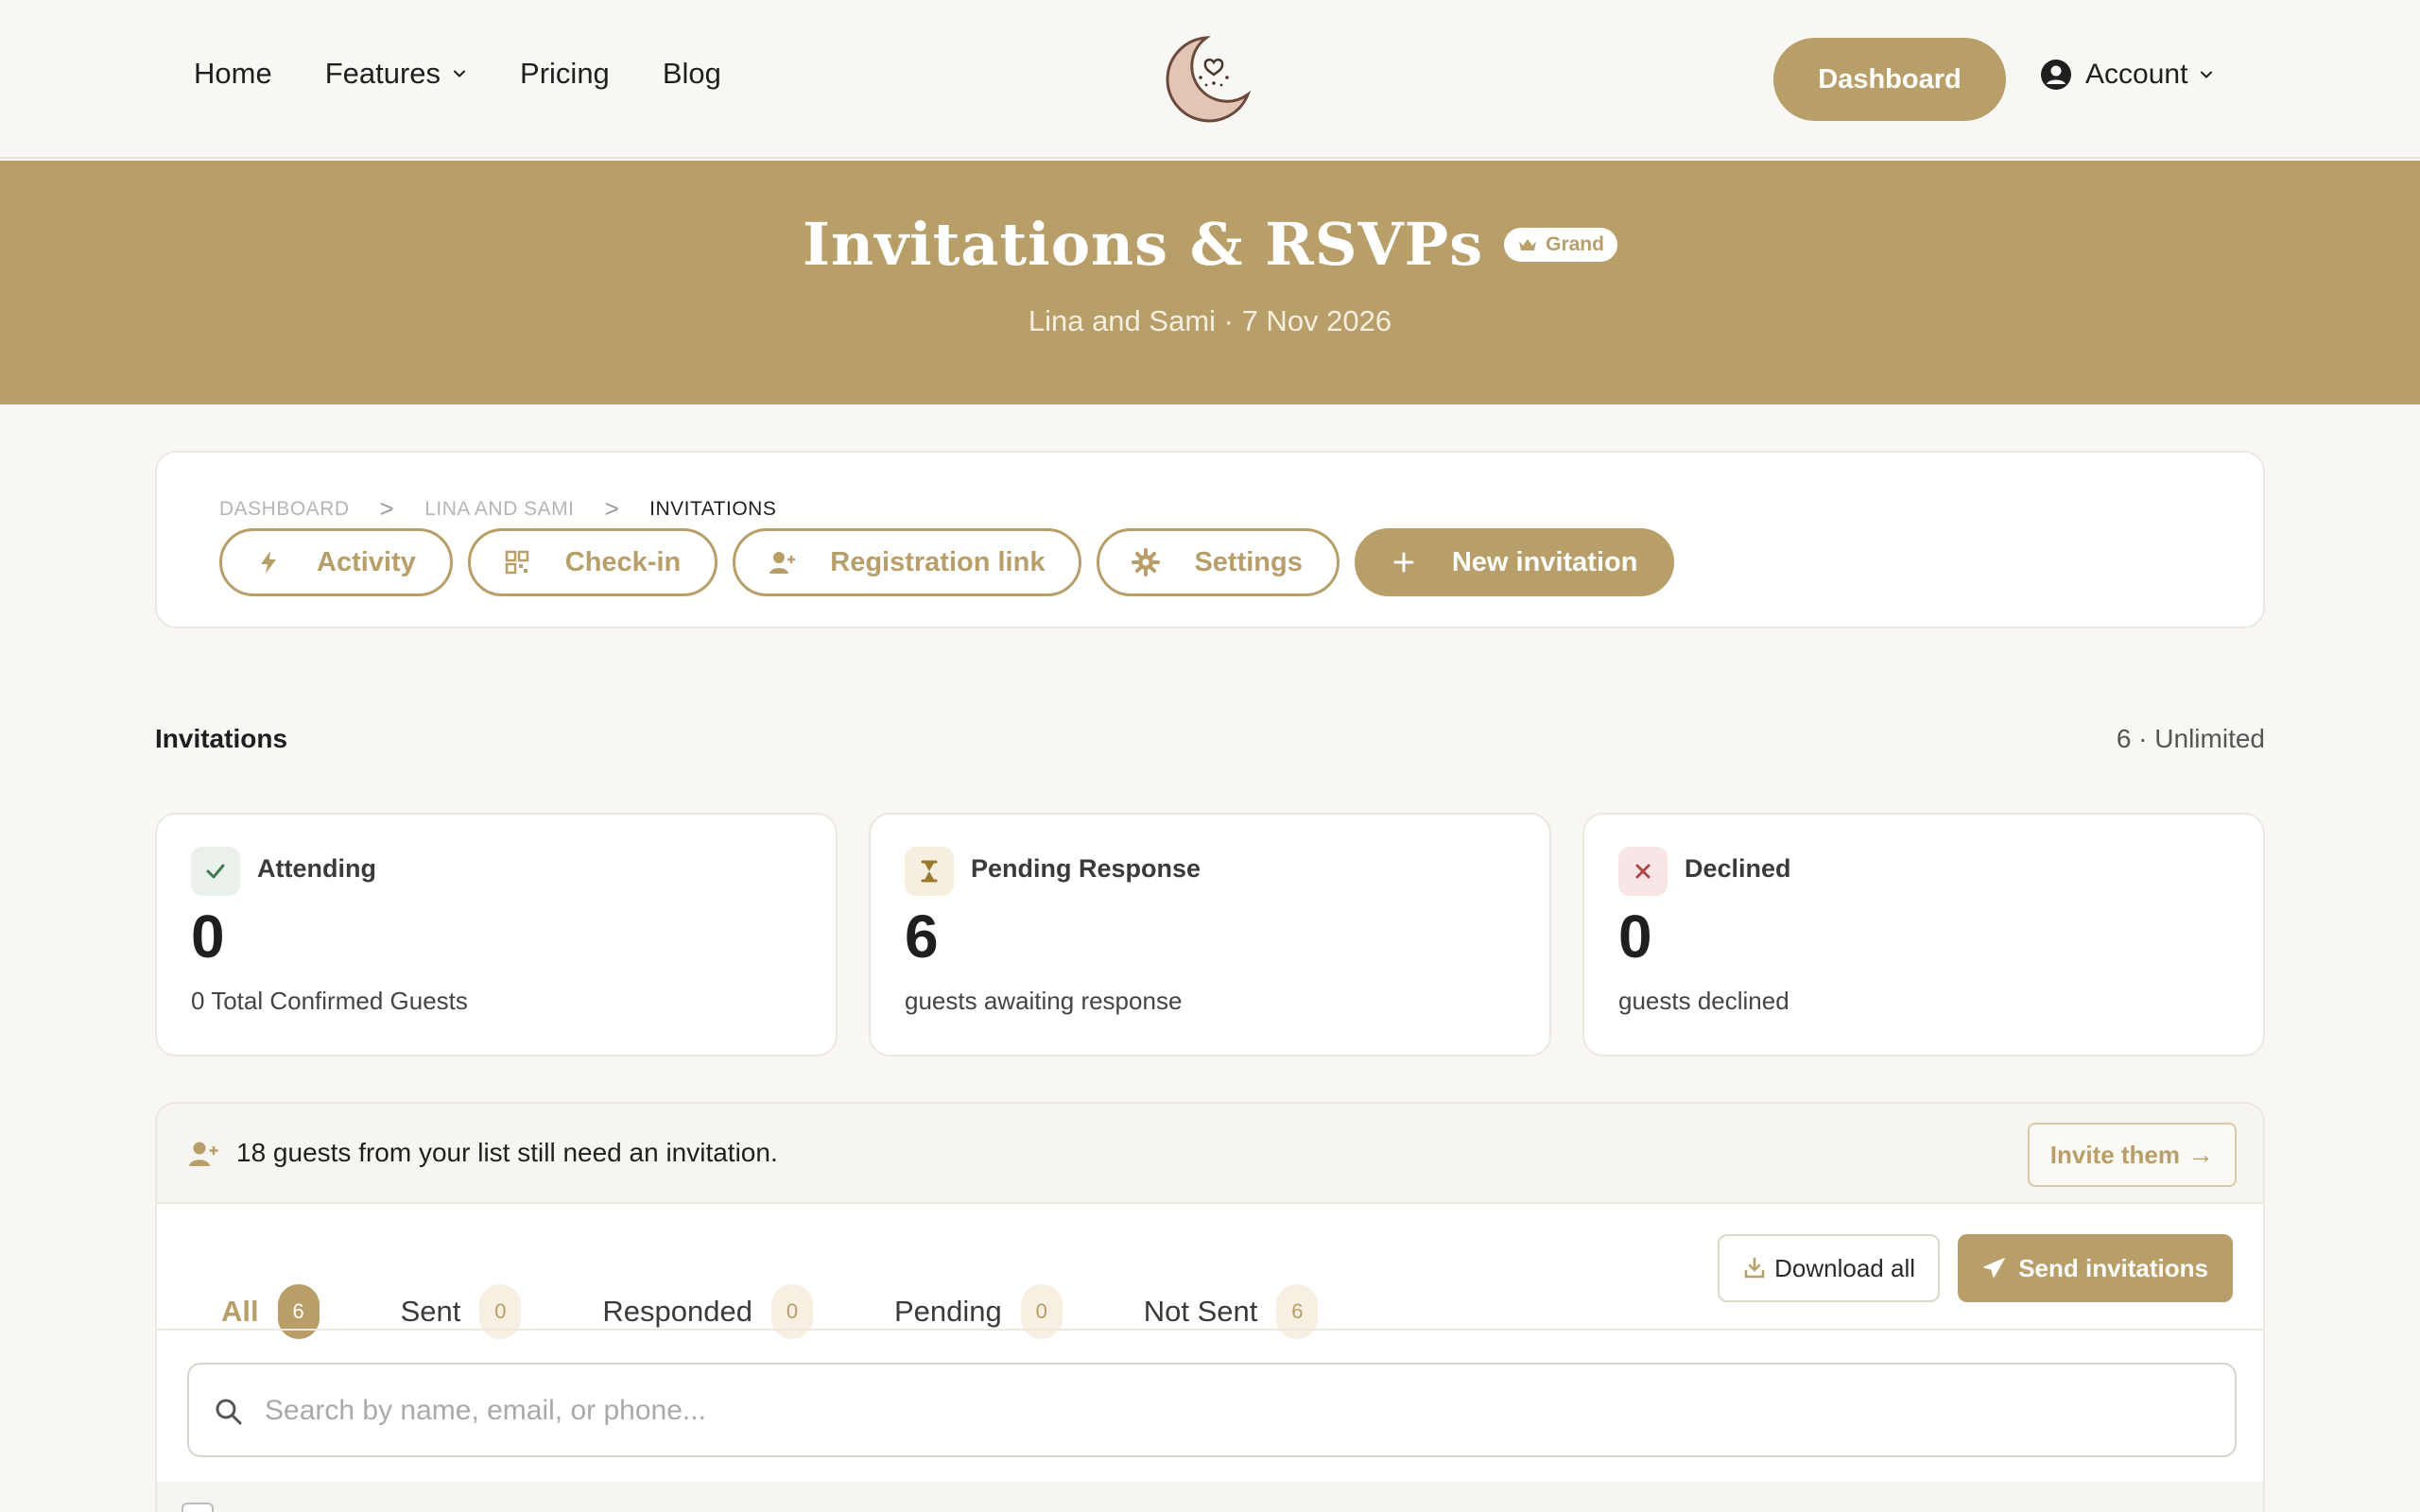  Describe the element at coordinates (215, 871) in the screenshot. I see `check-icon` at that location.